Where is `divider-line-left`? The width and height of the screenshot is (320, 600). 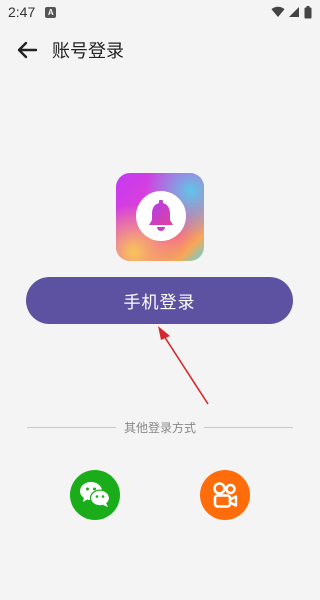
divider-line-left is located at coordinates (71, 427).